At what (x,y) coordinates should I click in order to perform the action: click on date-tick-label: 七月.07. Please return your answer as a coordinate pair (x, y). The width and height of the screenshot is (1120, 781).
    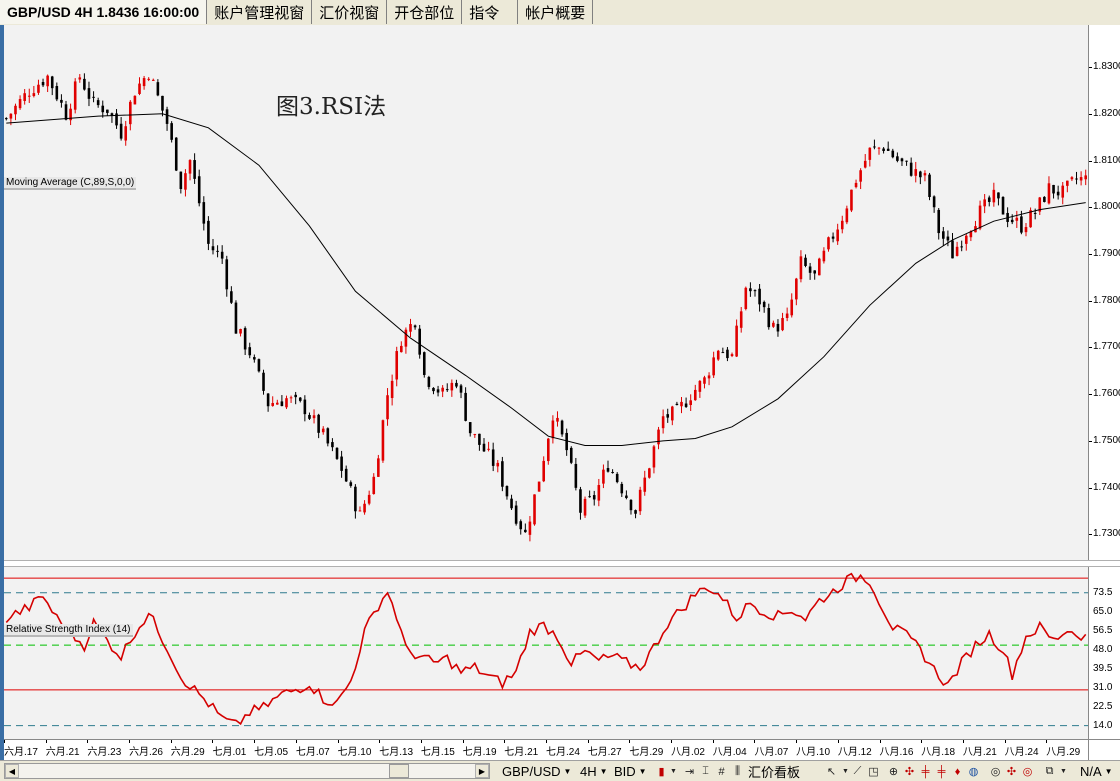
    Looking at the image, I should click on (312, 752).